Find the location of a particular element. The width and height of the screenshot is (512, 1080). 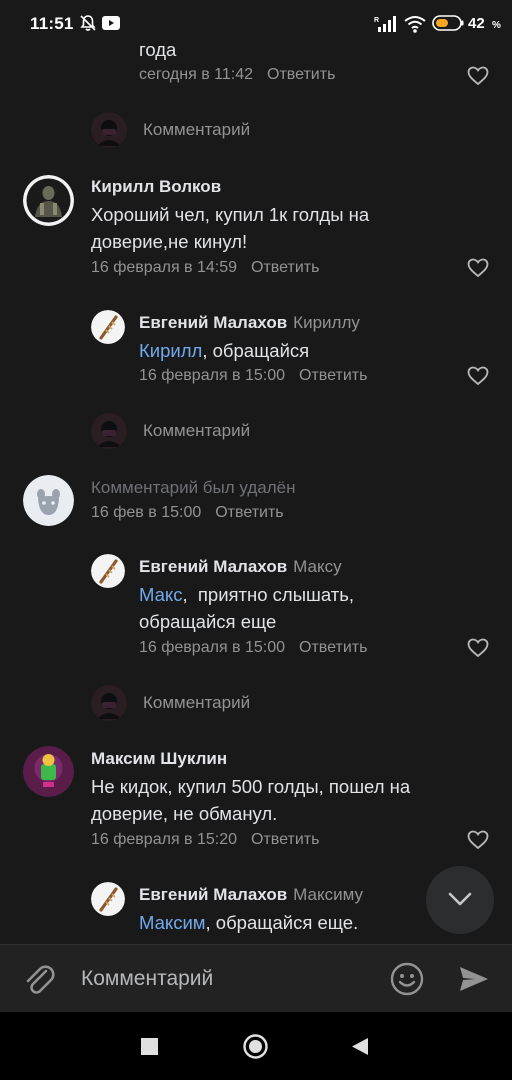

battery-icon is located at coordinates (448, 23).